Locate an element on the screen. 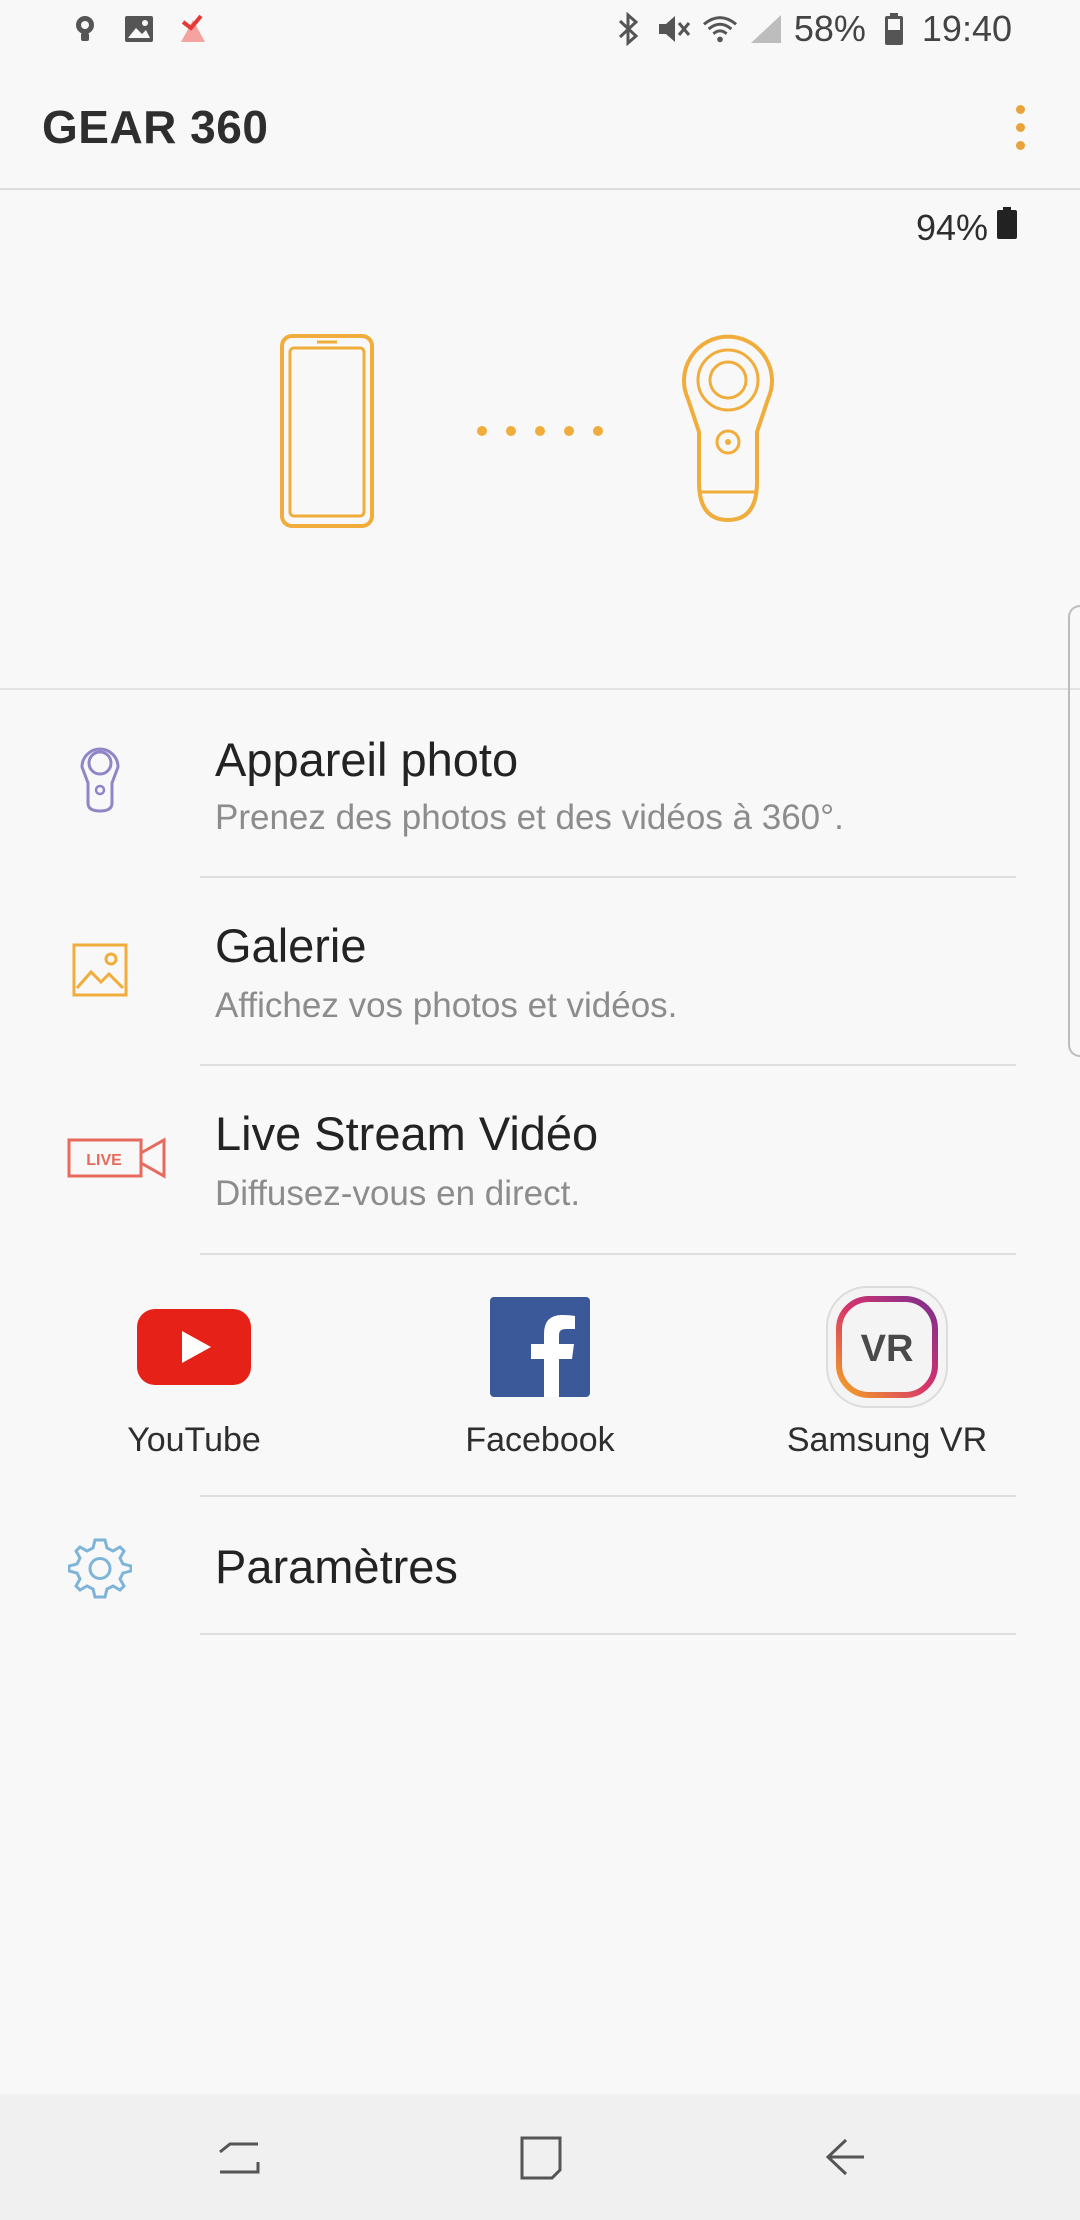 This screenshot has width=1080, height=2220. battery-icon is located at coordinates (894, 29).